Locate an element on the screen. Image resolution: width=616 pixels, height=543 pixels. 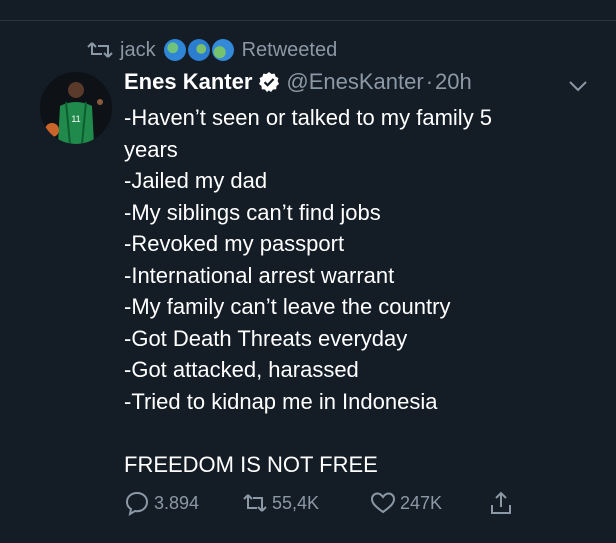
tweet-line: -Tried to kidnap me in Indonesia is located at coordinates (281, 401).